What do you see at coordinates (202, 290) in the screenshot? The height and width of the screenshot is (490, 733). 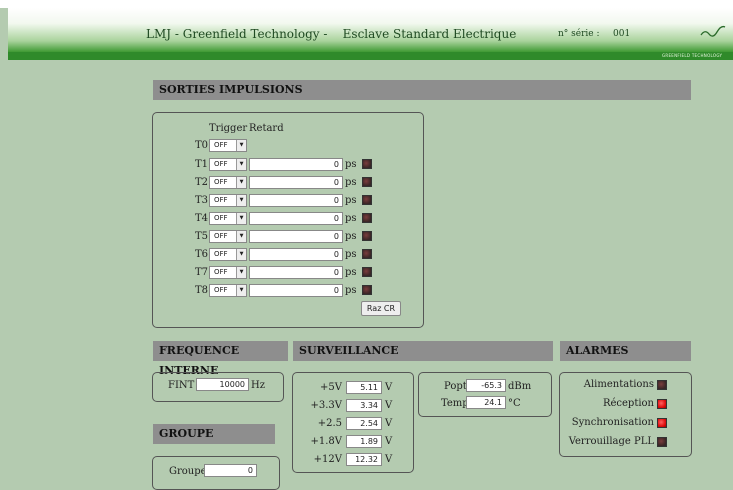 I see `channel-label: T8` at bounding box center [202, 290].